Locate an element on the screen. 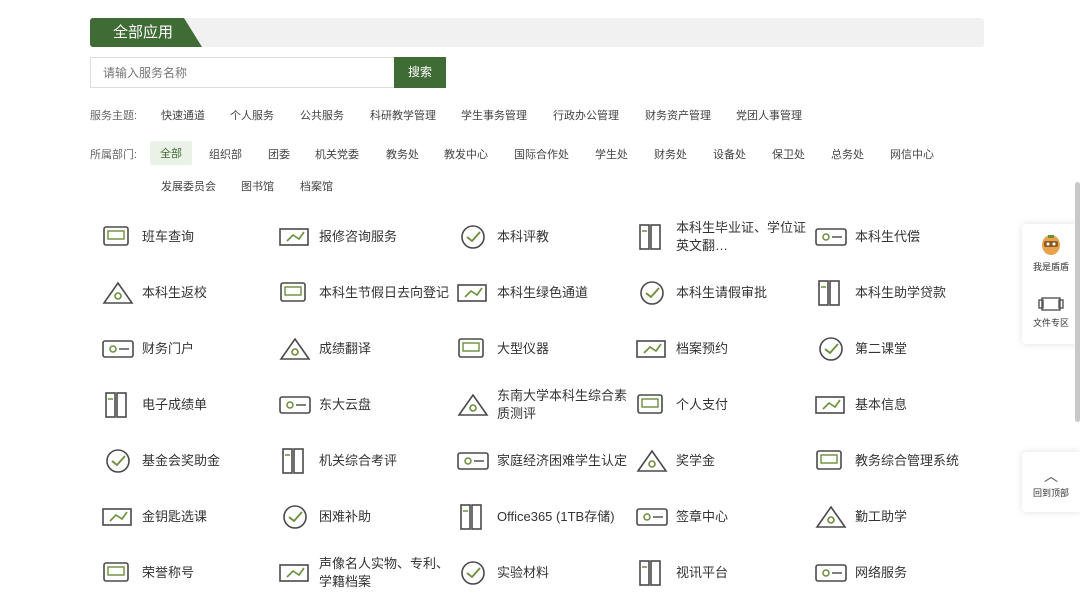 This screenshot has height=604, width=1080. dept-item: 教务处 is located at coordinates (402, 154).